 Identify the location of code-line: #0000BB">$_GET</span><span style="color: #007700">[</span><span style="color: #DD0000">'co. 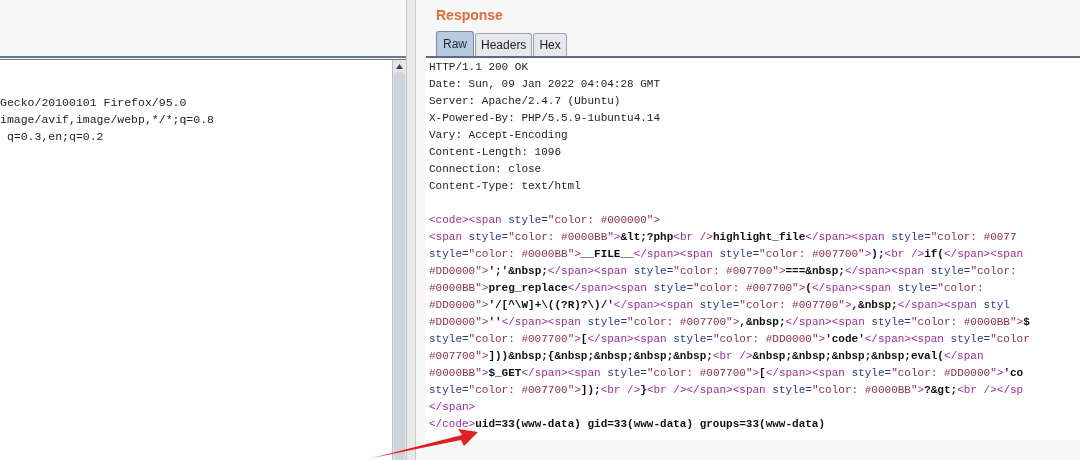
(726, 373).